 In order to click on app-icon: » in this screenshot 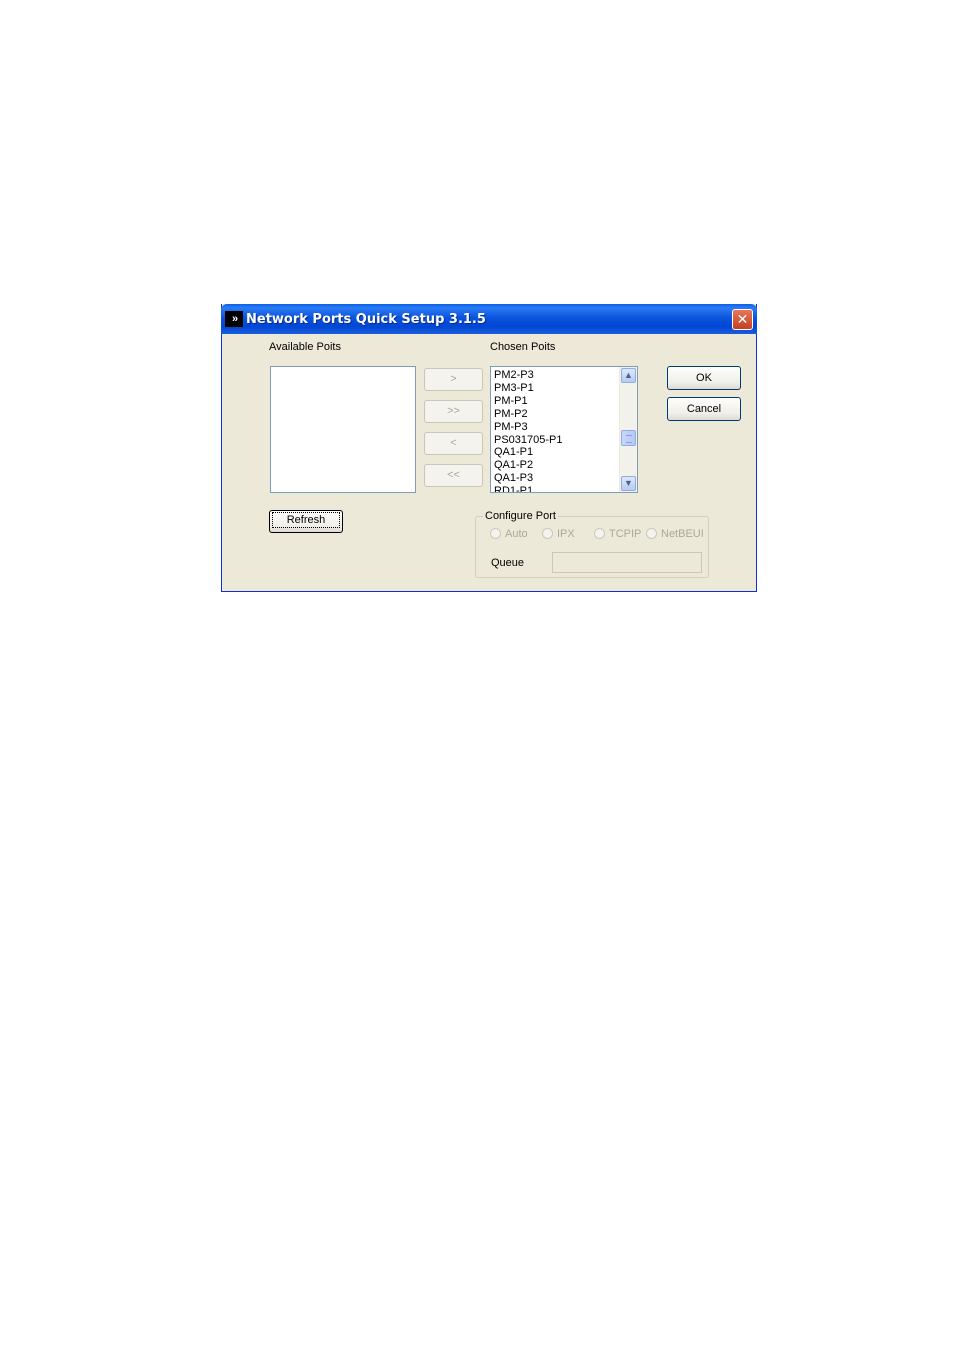, I will do `click(234, 319)`.